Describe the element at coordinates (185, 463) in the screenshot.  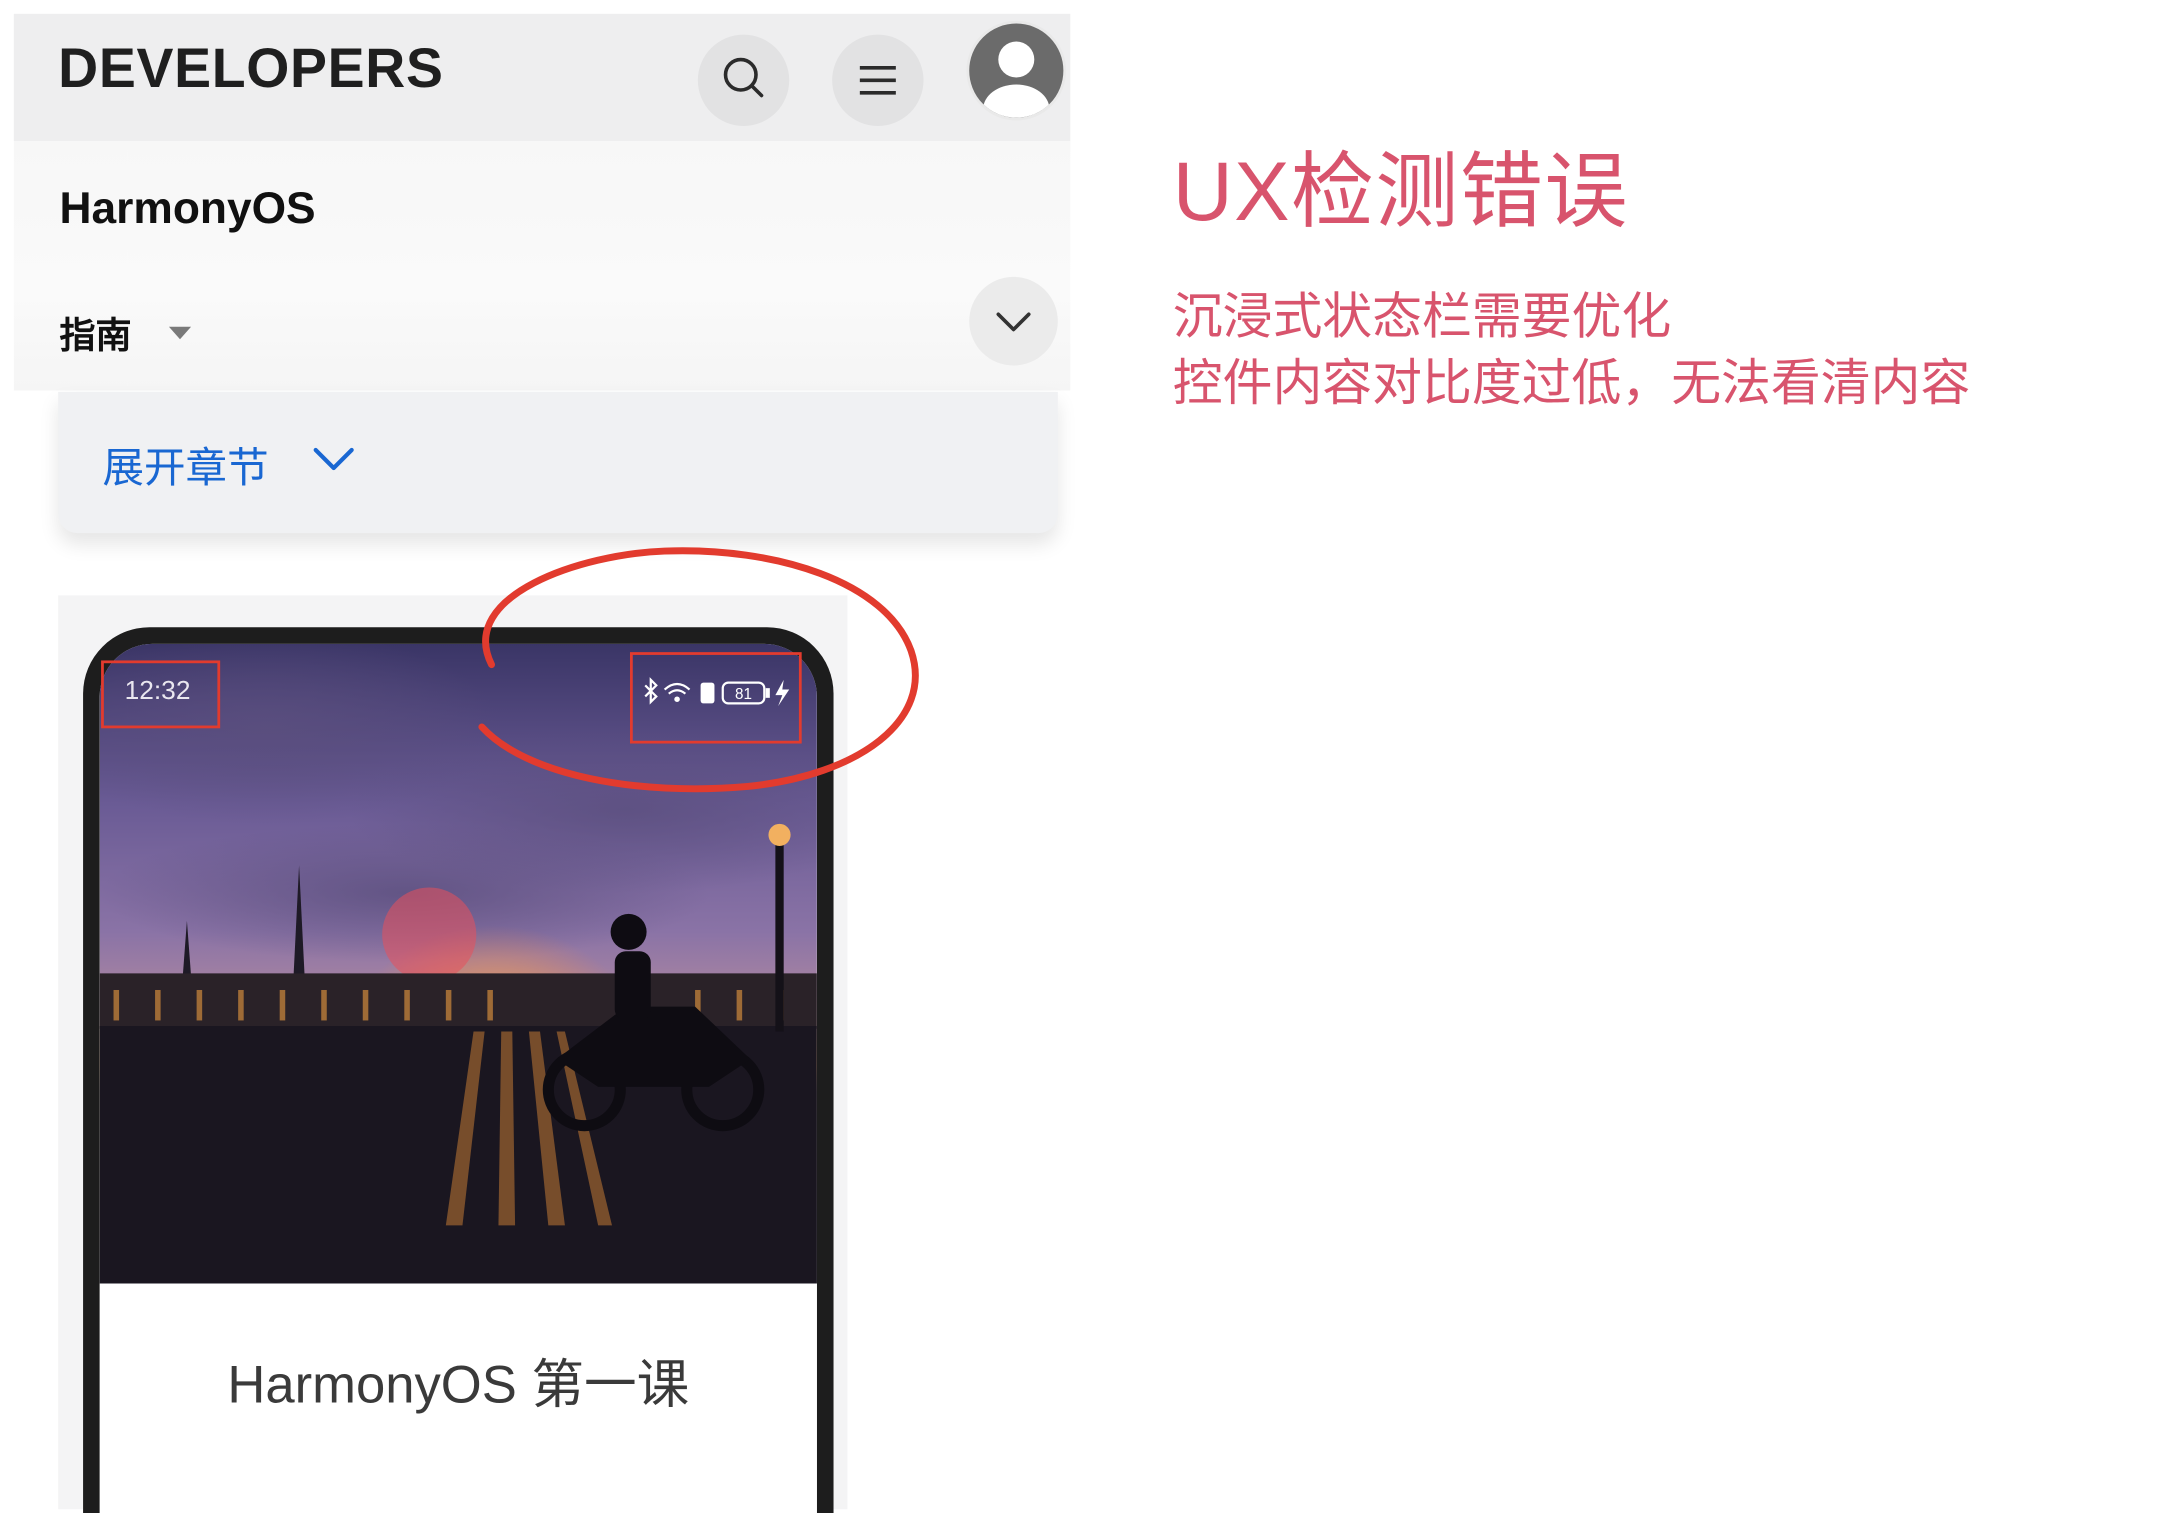
I see `expand-chapters-label: 展开章节` at that location.